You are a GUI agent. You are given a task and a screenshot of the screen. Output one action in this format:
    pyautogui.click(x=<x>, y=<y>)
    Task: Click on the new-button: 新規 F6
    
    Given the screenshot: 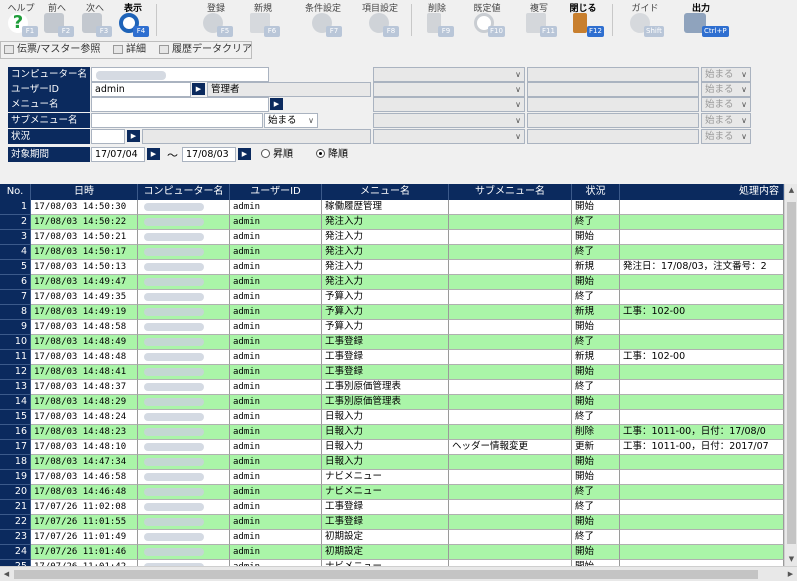 What is the action you would take?
    pyautogui.click(x=263, y=20)
    